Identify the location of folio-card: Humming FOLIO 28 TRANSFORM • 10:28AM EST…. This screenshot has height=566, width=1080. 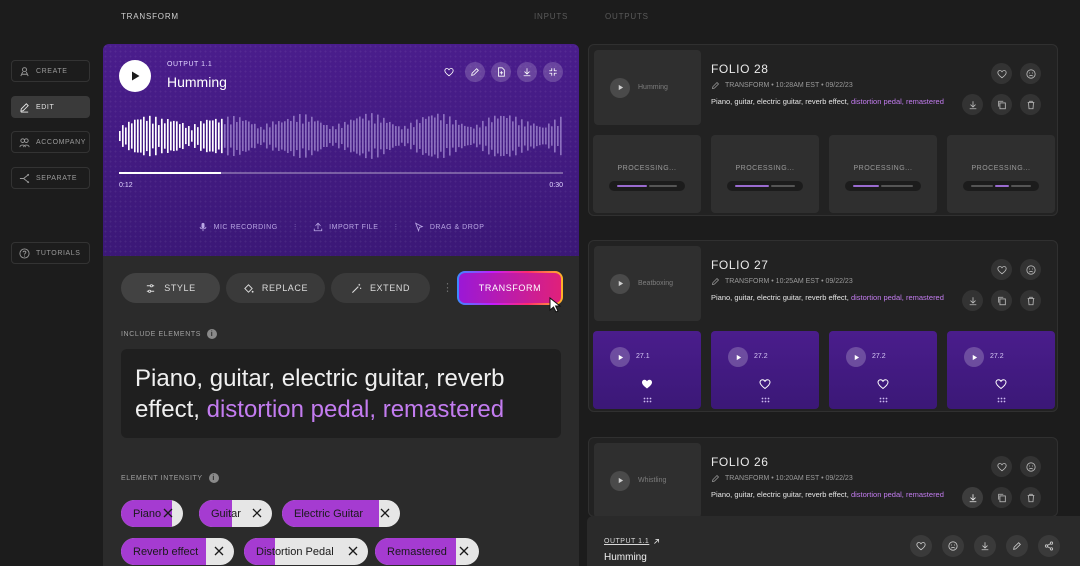
(823, 130).